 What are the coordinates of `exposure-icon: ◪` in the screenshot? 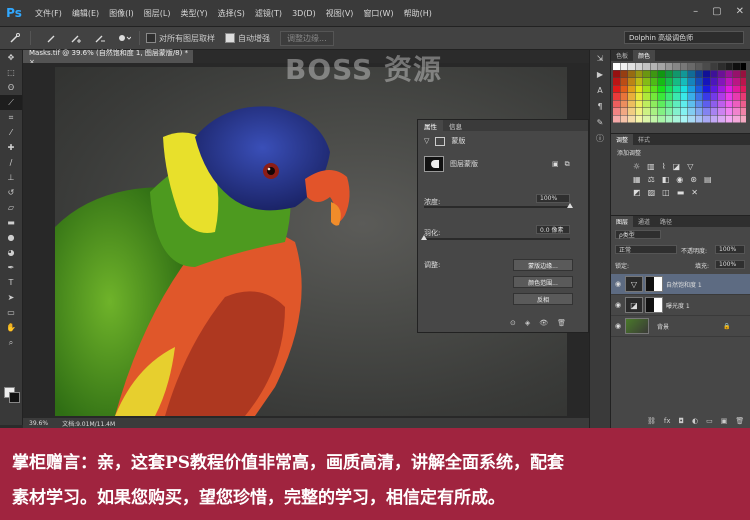 It's located at (677, 166).